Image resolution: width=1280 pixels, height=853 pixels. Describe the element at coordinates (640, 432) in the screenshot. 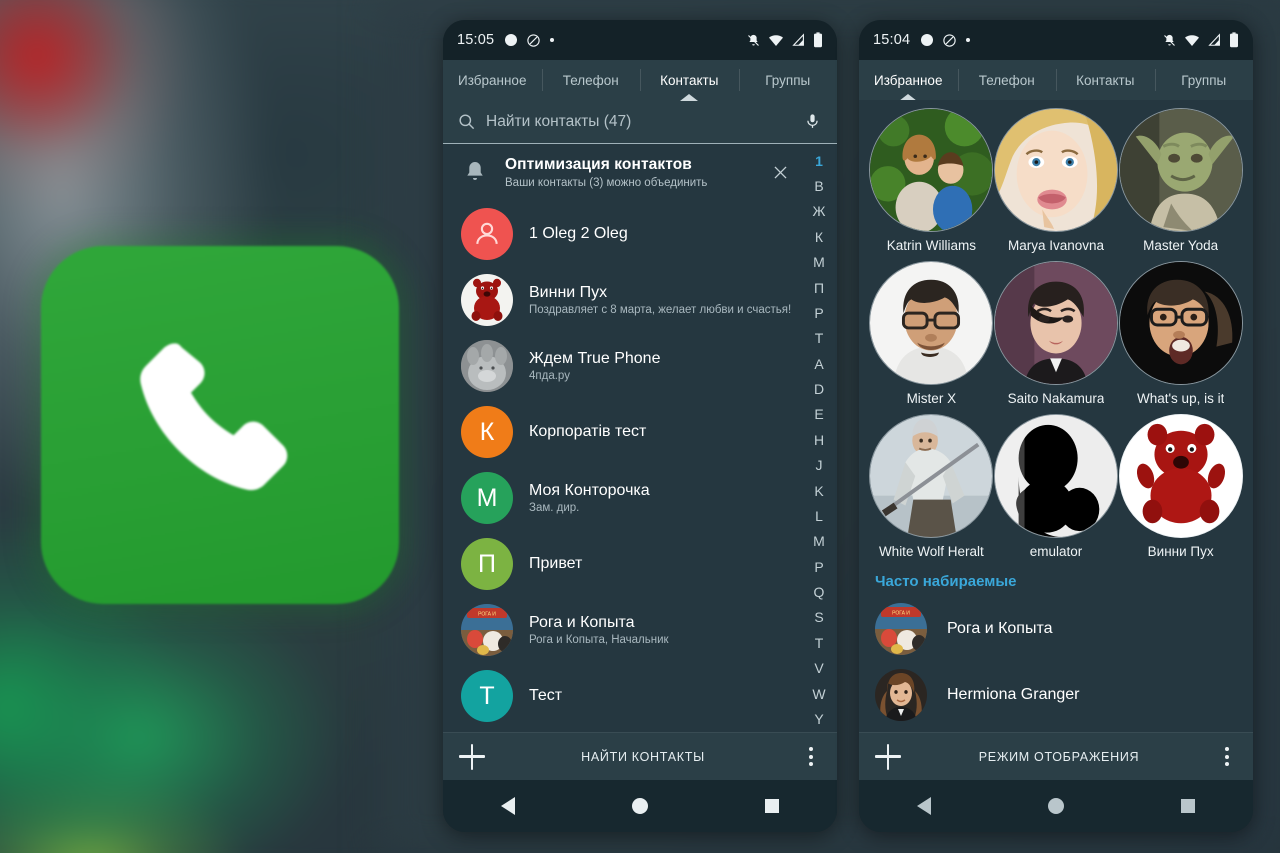

I see `table-row: К Корпоратів тест` at that location.